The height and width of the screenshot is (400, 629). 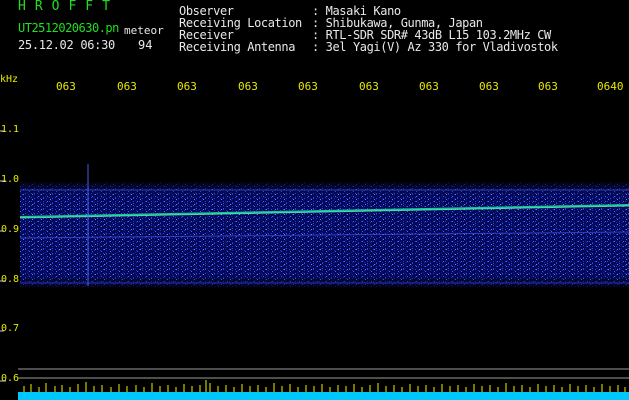 I want to click on mode-label: meteor, so click(x=144, y=30).